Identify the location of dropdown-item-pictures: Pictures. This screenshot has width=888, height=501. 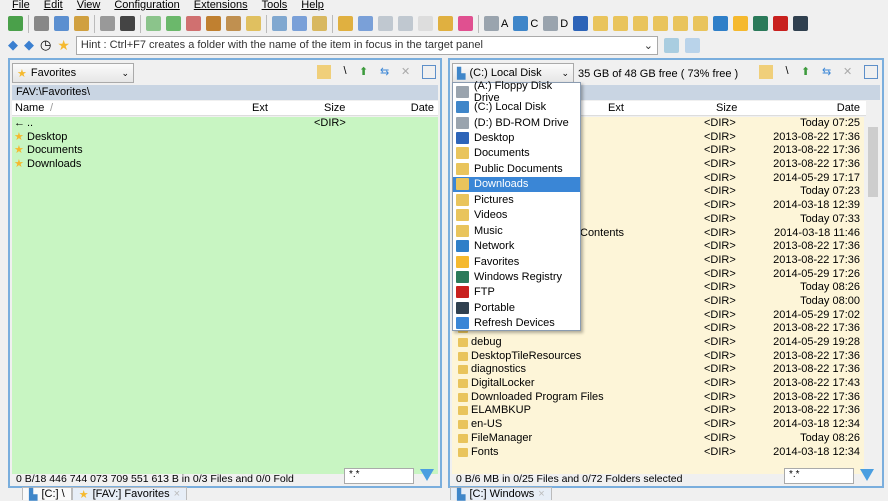
(516, 199).